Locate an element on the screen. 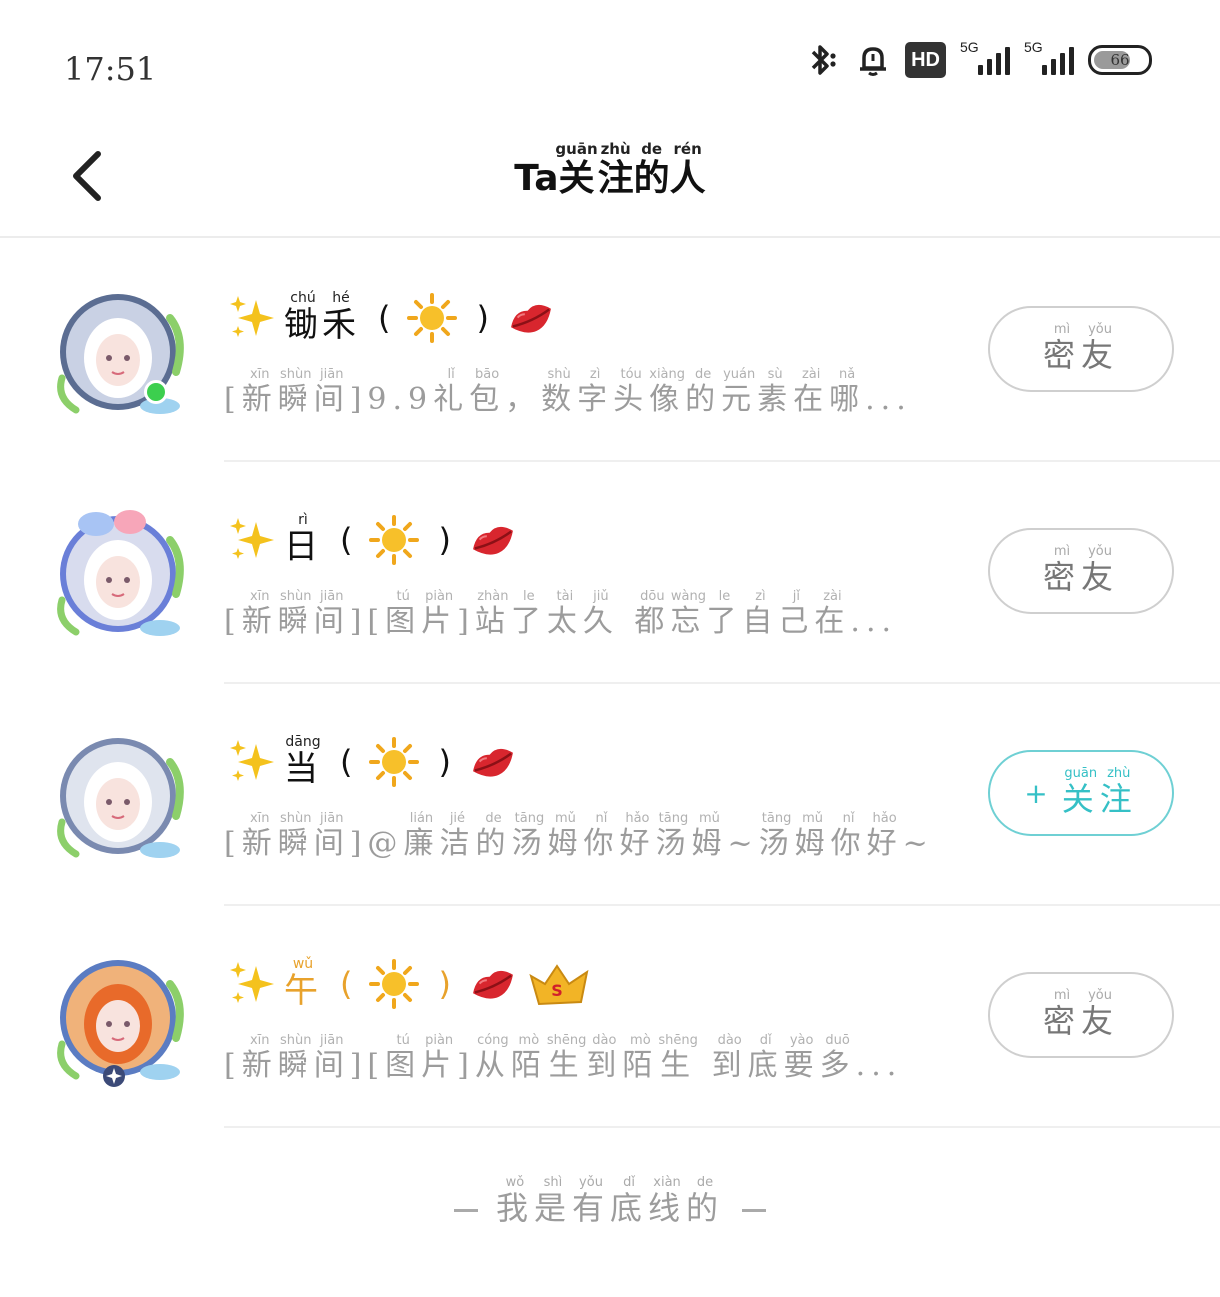  user-name-char: 午wǔ is located at coordinates (303, 983).